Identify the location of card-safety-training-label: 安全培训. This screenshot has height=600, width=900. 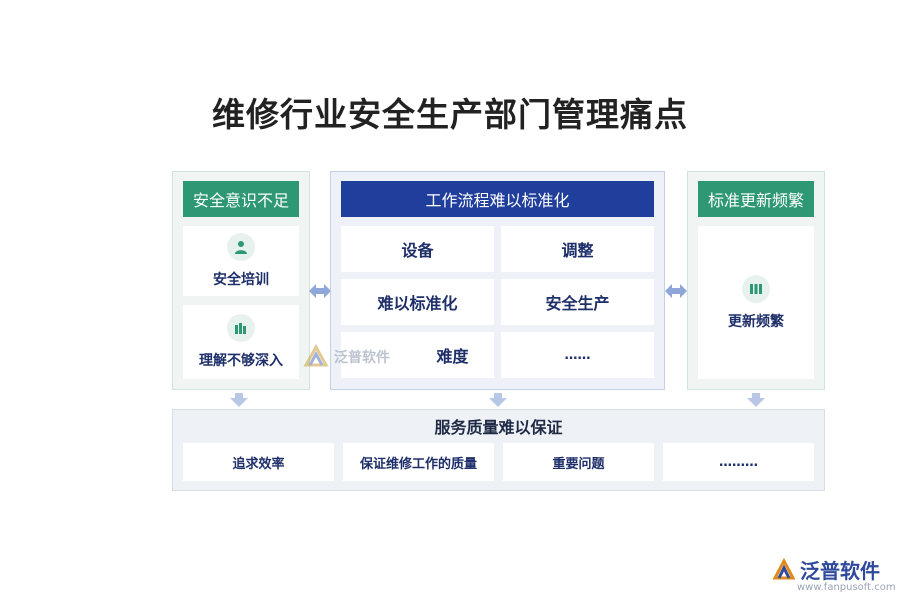
(241, 280).